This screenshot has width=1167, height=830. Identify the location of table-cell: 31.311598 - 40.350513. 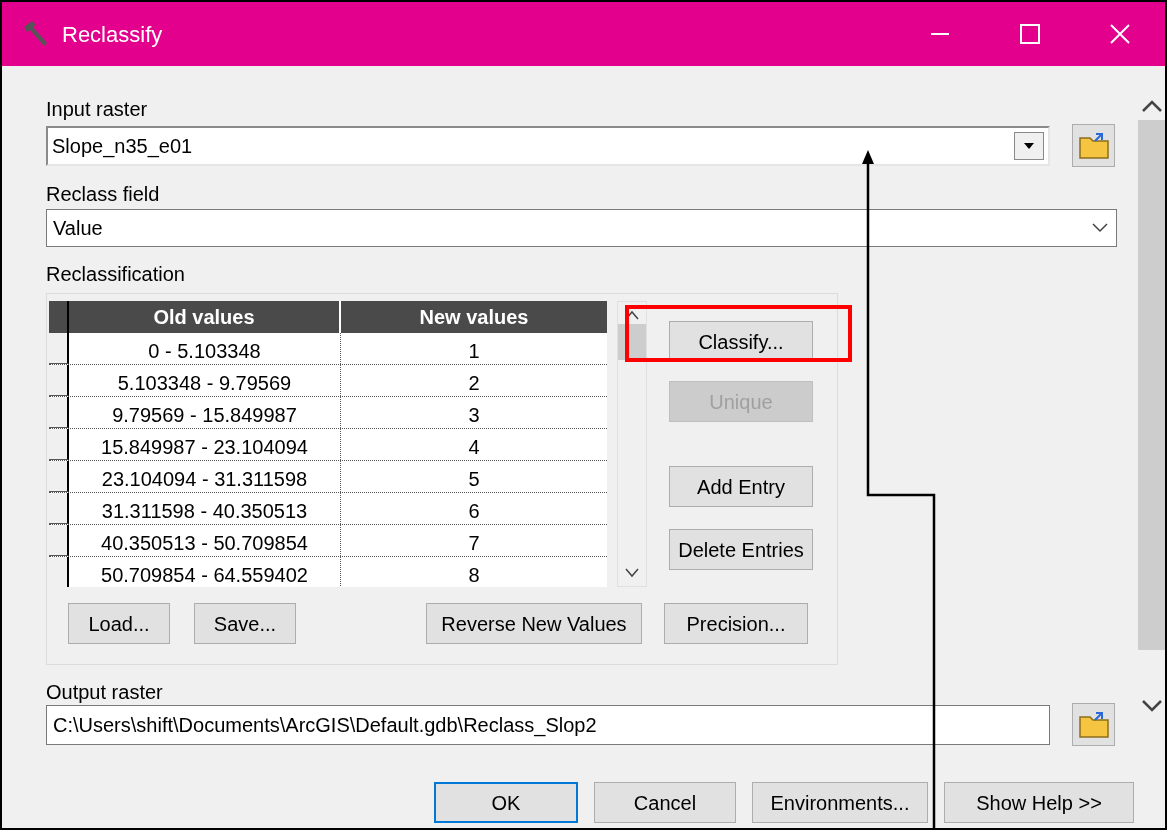
(205, 508).